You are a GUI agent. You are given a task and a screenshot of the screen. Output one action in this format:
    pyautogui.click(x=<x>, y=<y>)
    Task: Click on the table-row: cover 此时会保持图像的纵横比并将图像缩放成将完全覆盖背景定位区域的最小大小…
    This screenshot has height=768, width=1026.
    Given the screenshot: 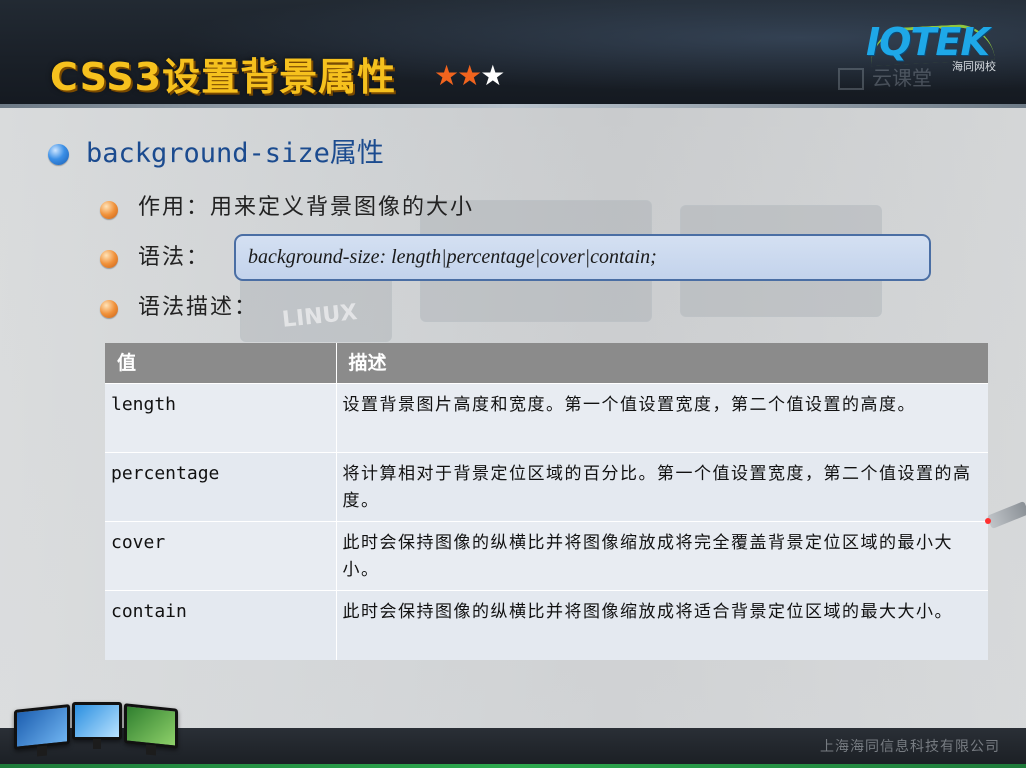 What is the action you would take?
    pyautogui.click(x=546, y=556)
    